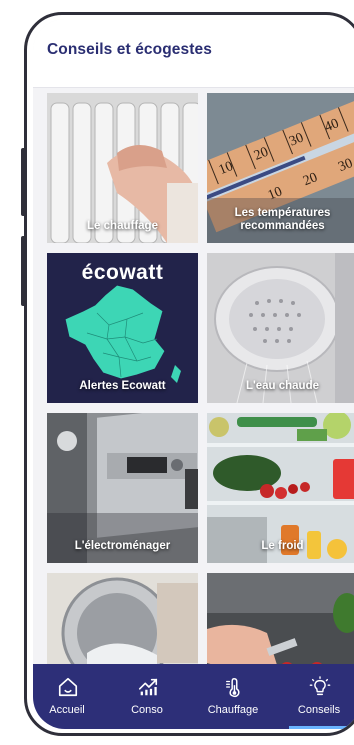 This screenshot has width=354, height=745. What do you see at coordinates (122, 546) in the screenshot?
I see `tile-label: L'électroménager` at bounding box center [122, 546].